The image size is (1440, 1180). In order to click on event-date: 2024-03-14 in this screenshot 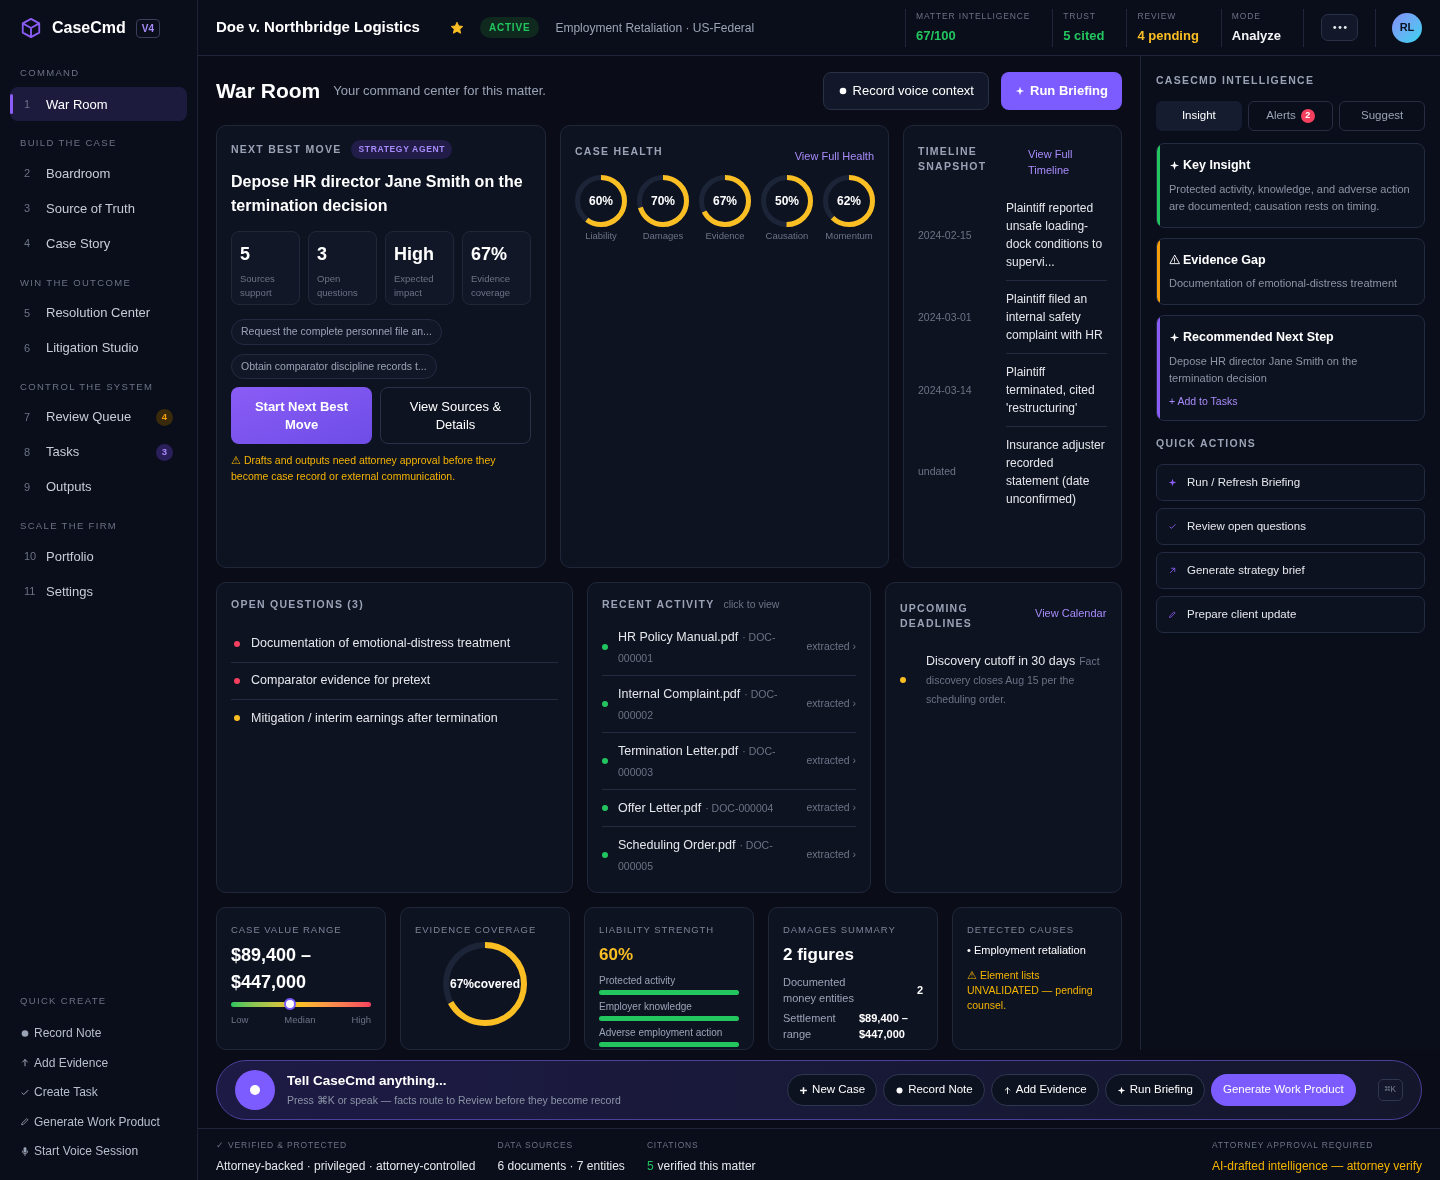, I will do `click(945, 390)`.